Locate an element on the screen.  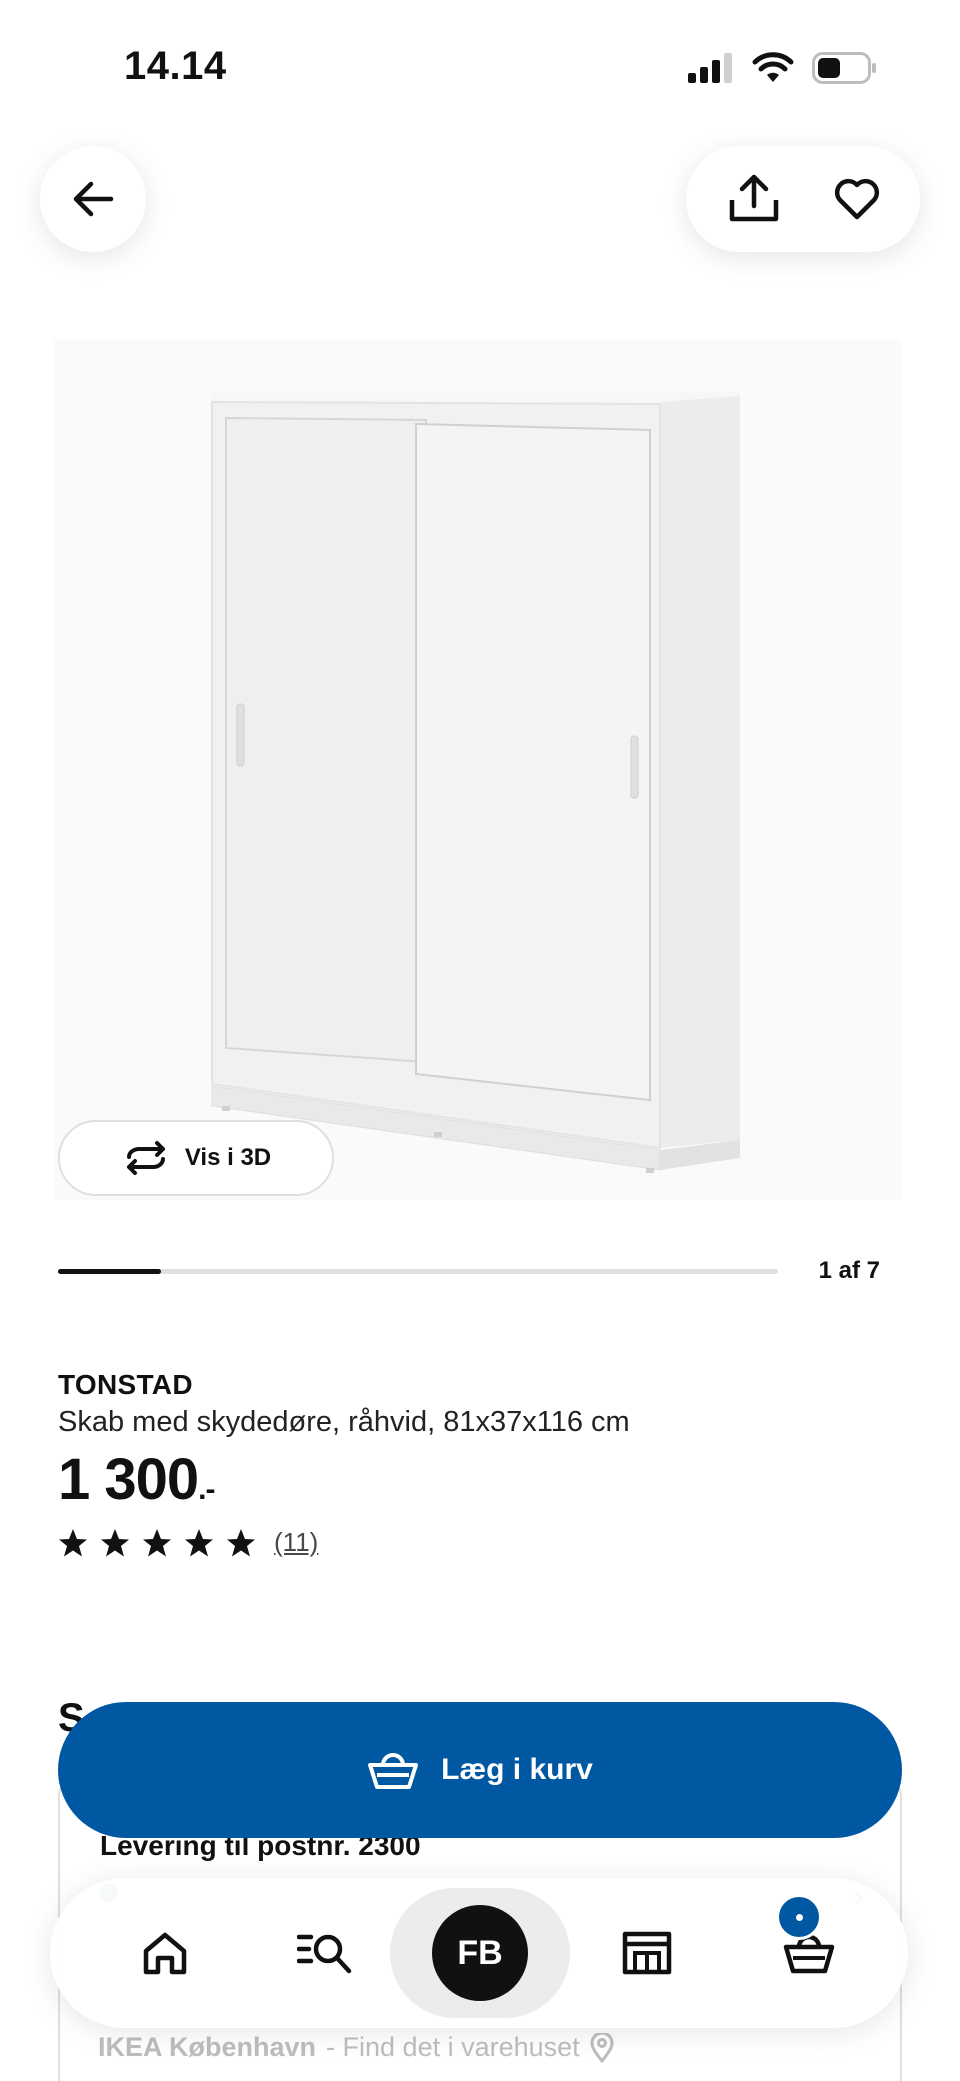
gallery-progress-label: 1 af 7 is located at coordinates (849, 1270).